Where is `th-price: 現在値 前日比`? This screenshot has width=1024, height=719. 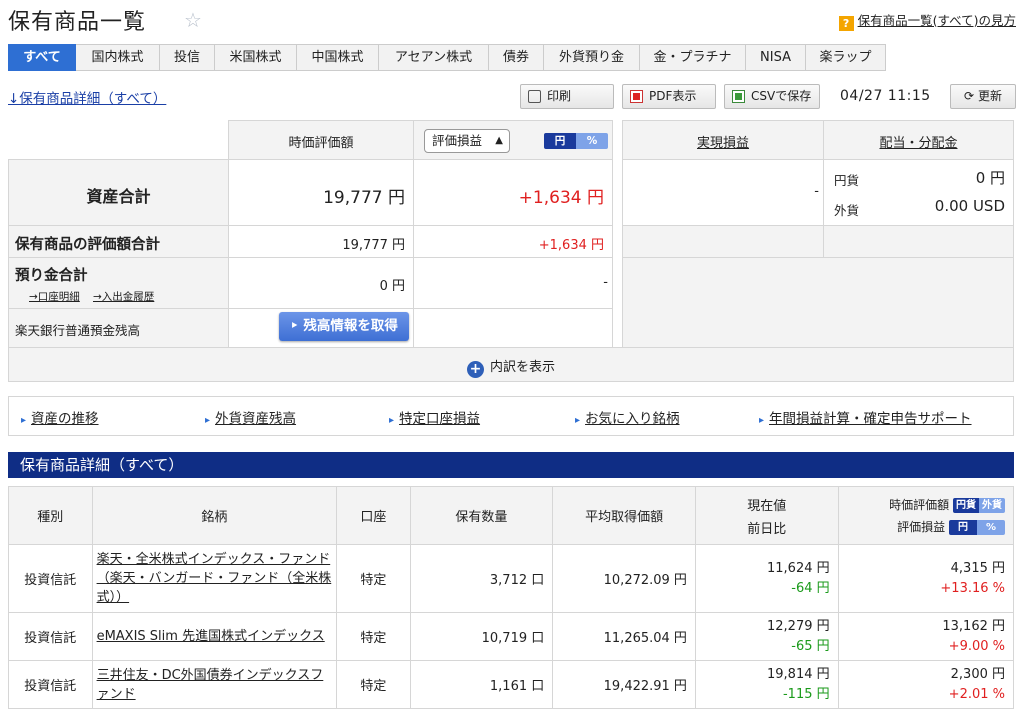 th-price: 現在値 前日比 is located at coordinates (766, 515).